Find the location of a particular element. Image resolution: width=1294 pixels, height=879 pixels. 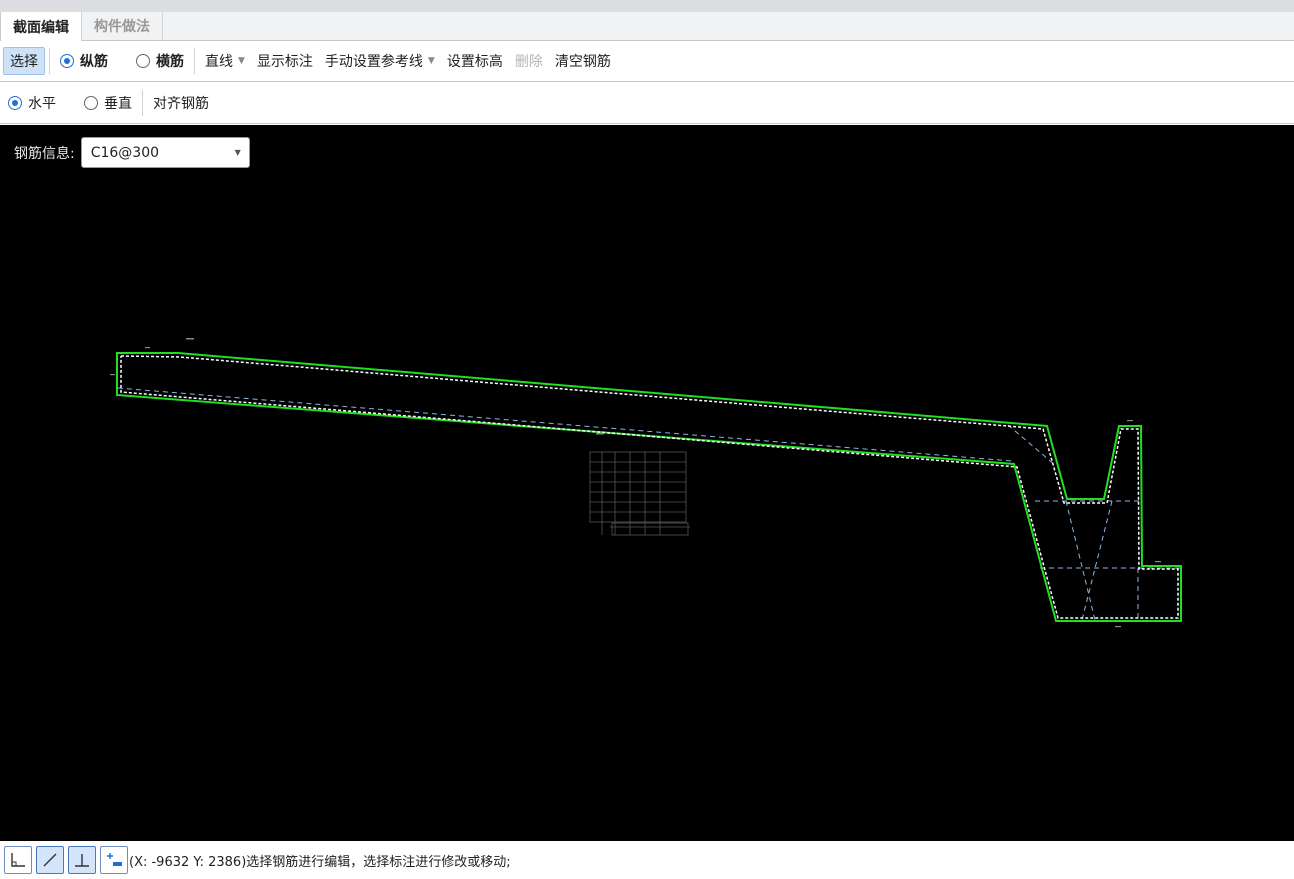

transverse-label: 横筋 is located at coordinates (170, 62).